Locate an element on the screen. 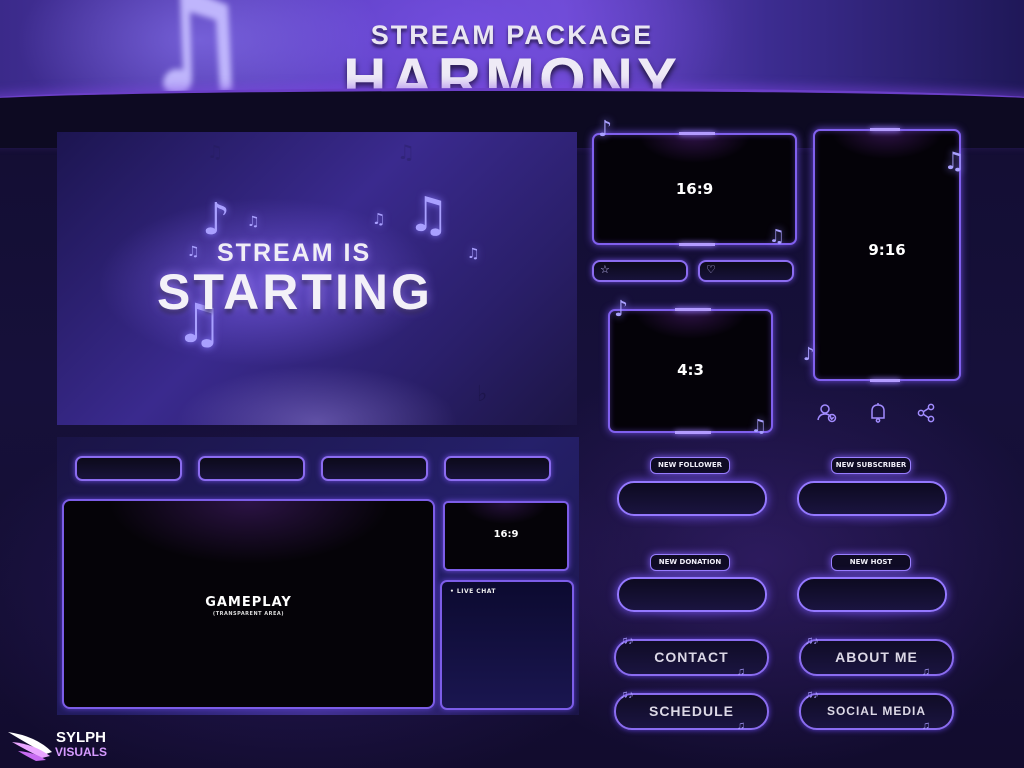  panel-social-media-label: SOCIAL MEDIA is located at coordinates (876, 711).